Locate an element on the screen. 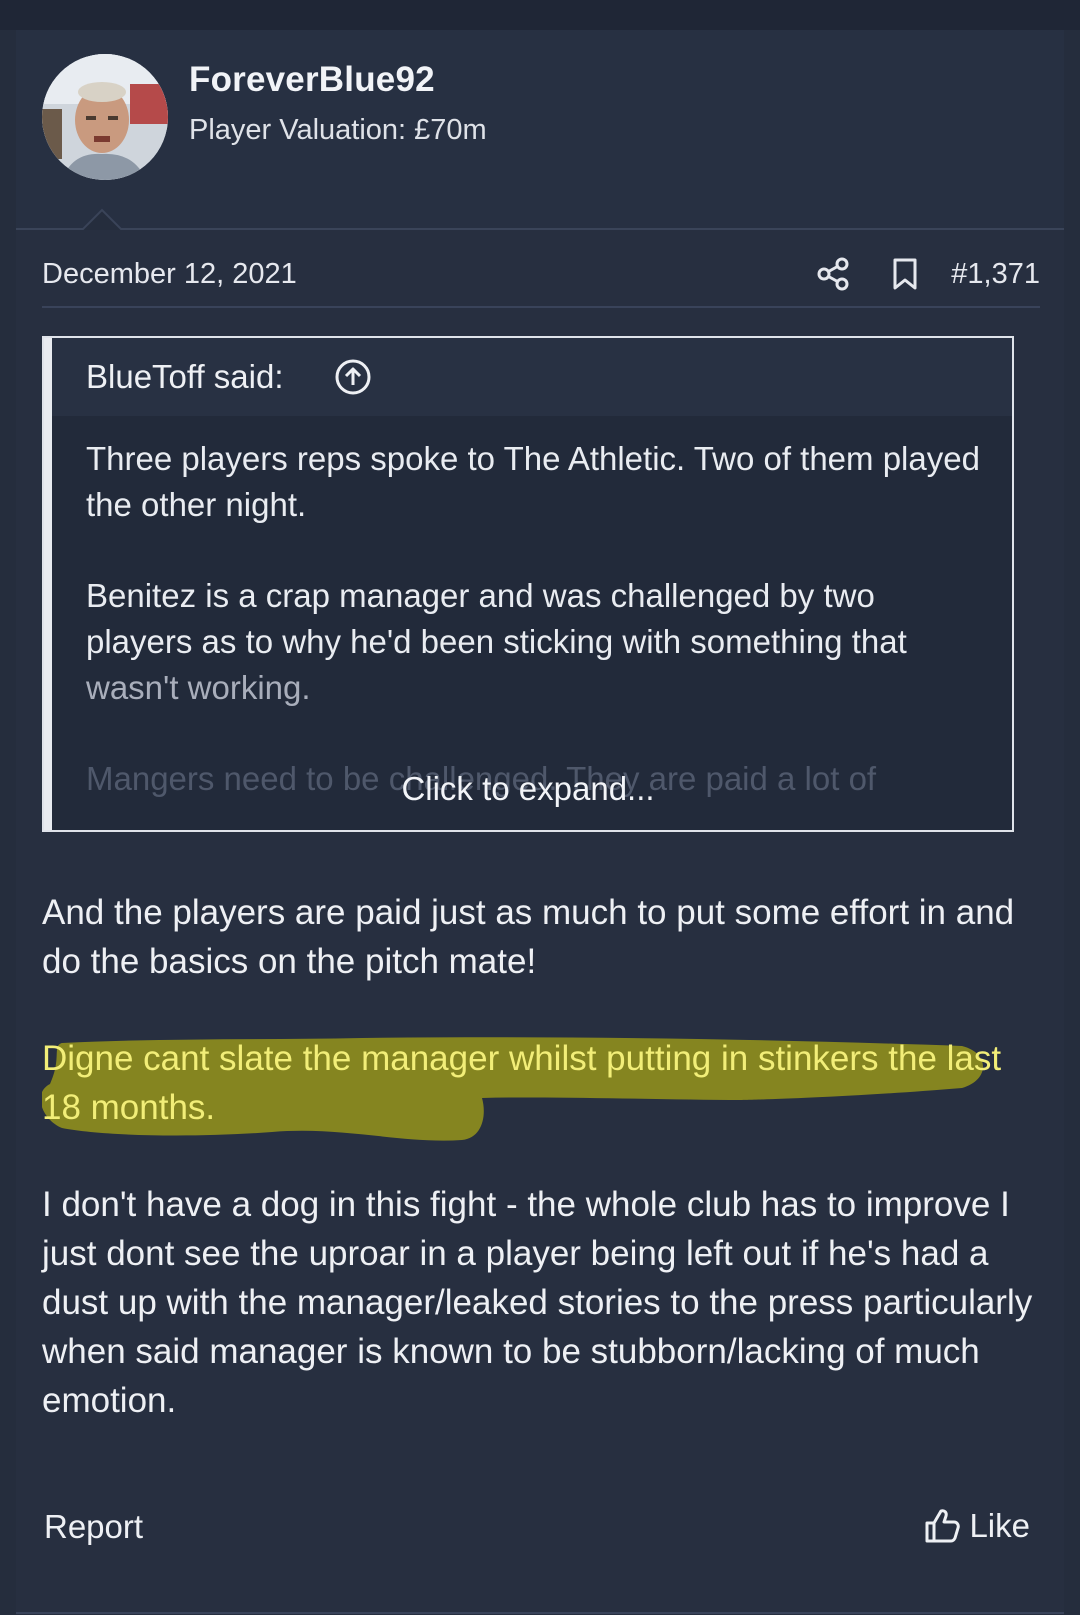  report-link: Report is located at coordinates (93, 1527).